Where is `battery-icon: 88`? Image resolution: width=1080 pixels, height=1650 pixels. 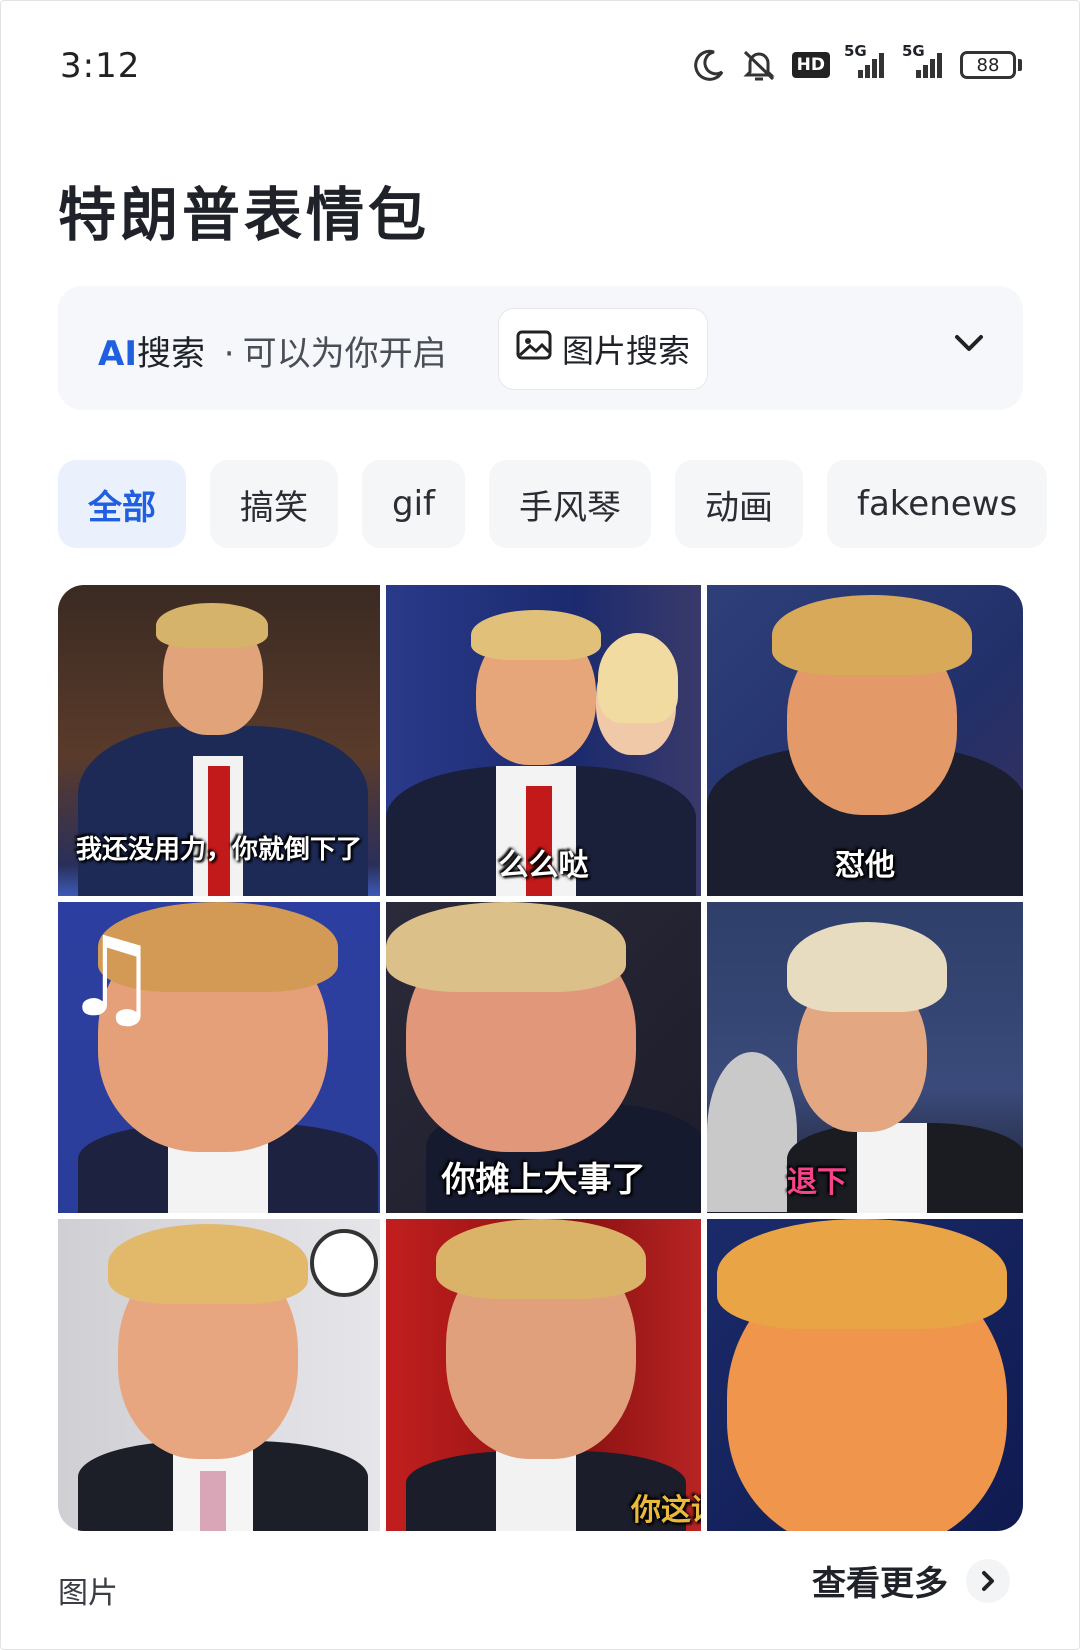 battery-icon: 88 is located at coordinates (991, 65).